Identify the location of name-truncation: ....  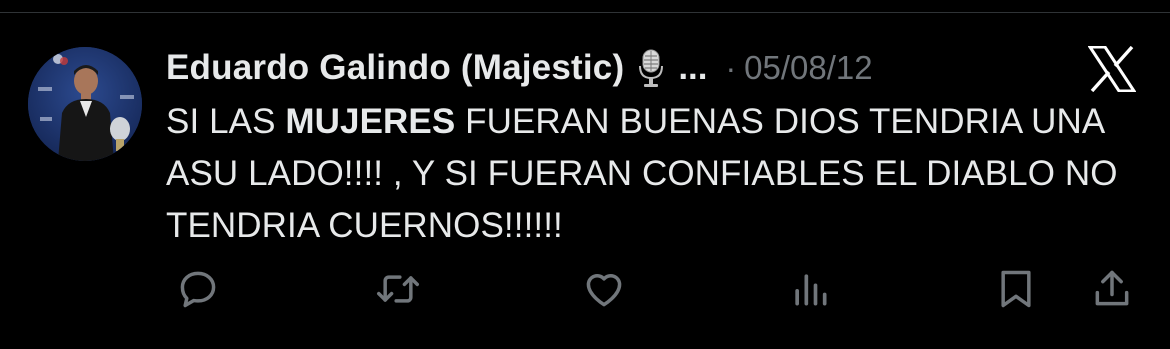
(693, 67).